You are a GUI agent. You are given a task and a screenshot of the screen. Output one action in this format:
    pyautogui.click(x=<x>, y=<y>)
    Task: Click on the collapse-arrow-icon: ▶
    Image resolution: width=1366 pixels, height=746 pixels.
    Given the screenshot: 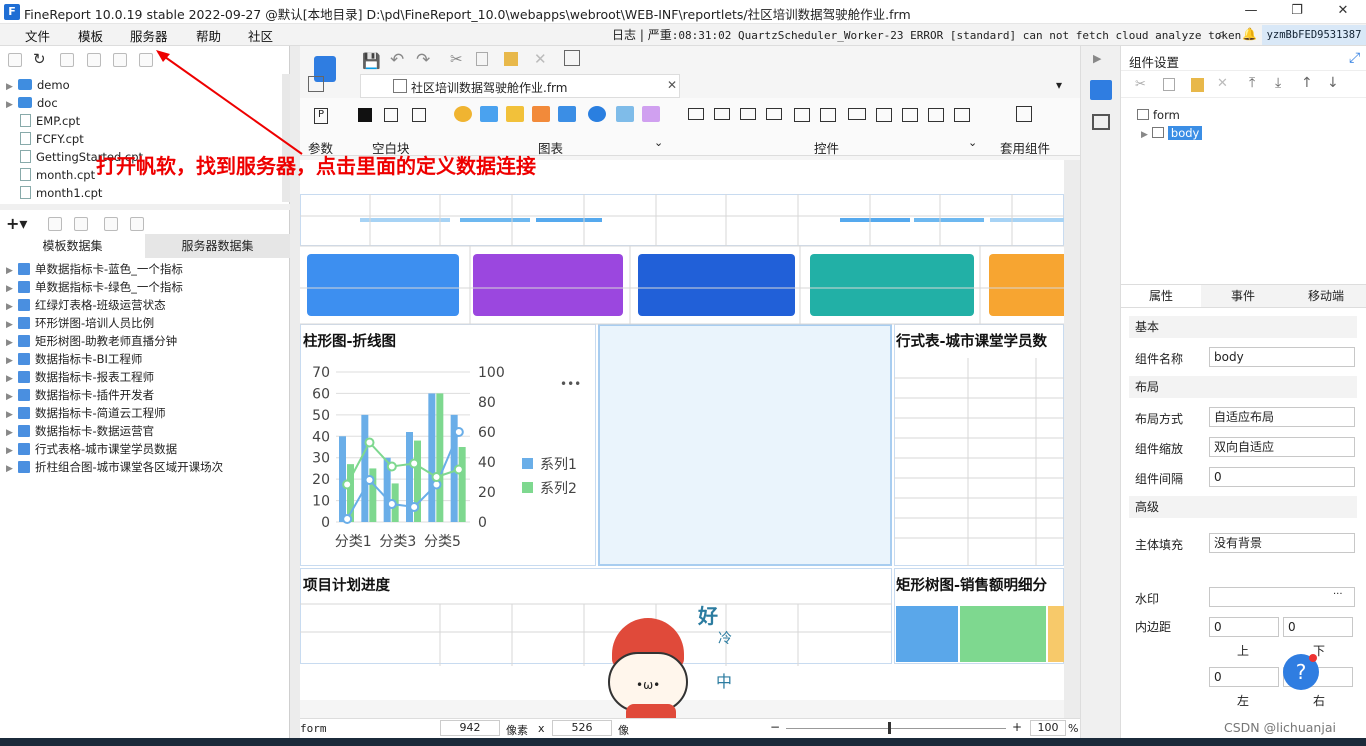 What is the action you would take?
    pyautogui.click(x=1097, y=58)
    